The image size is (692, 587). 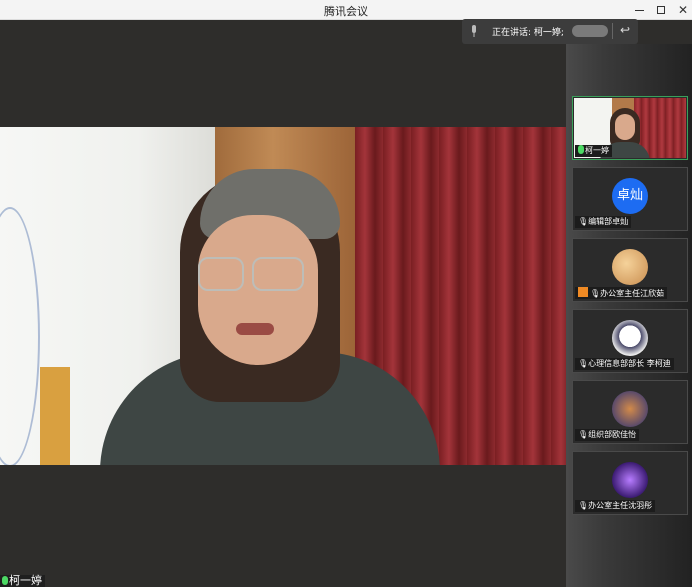 I want to click on participant-tile: 🎙组织部欧佳怡, so click(x=630, y=412).